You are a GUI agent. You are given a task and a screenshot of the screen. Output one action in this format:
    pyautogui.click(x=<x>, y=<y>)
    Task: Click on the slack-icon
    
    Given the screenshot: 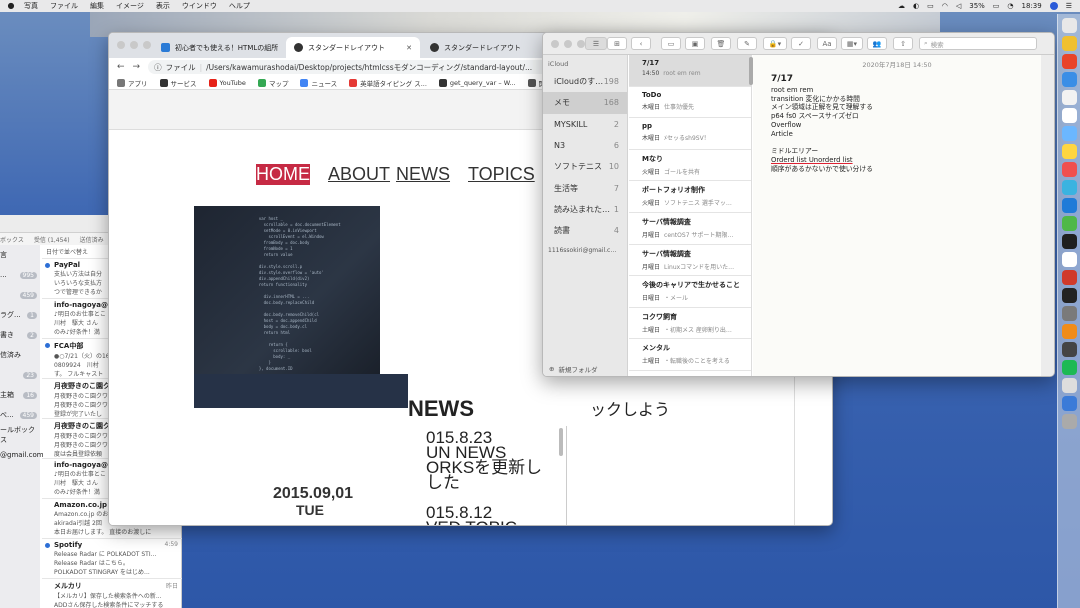 What is the action you would take?
    pyautogui.click(x=1069, y=331)
    